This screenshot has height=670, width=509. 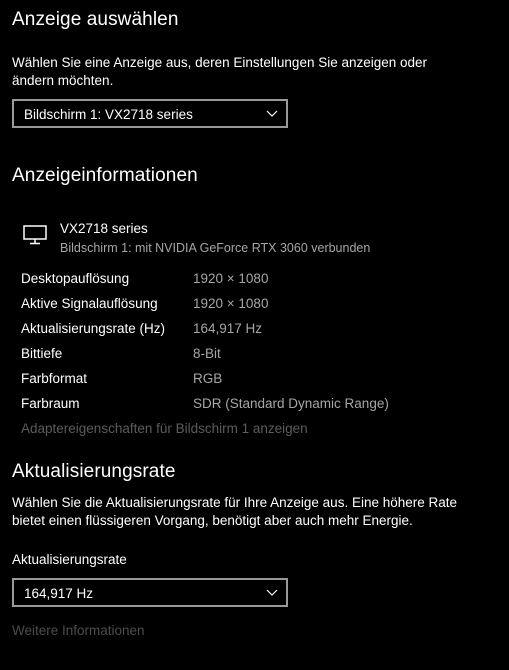 I want to click on info-value-refresh-rate: 164,917 Hz, so click(x=228, y=328).